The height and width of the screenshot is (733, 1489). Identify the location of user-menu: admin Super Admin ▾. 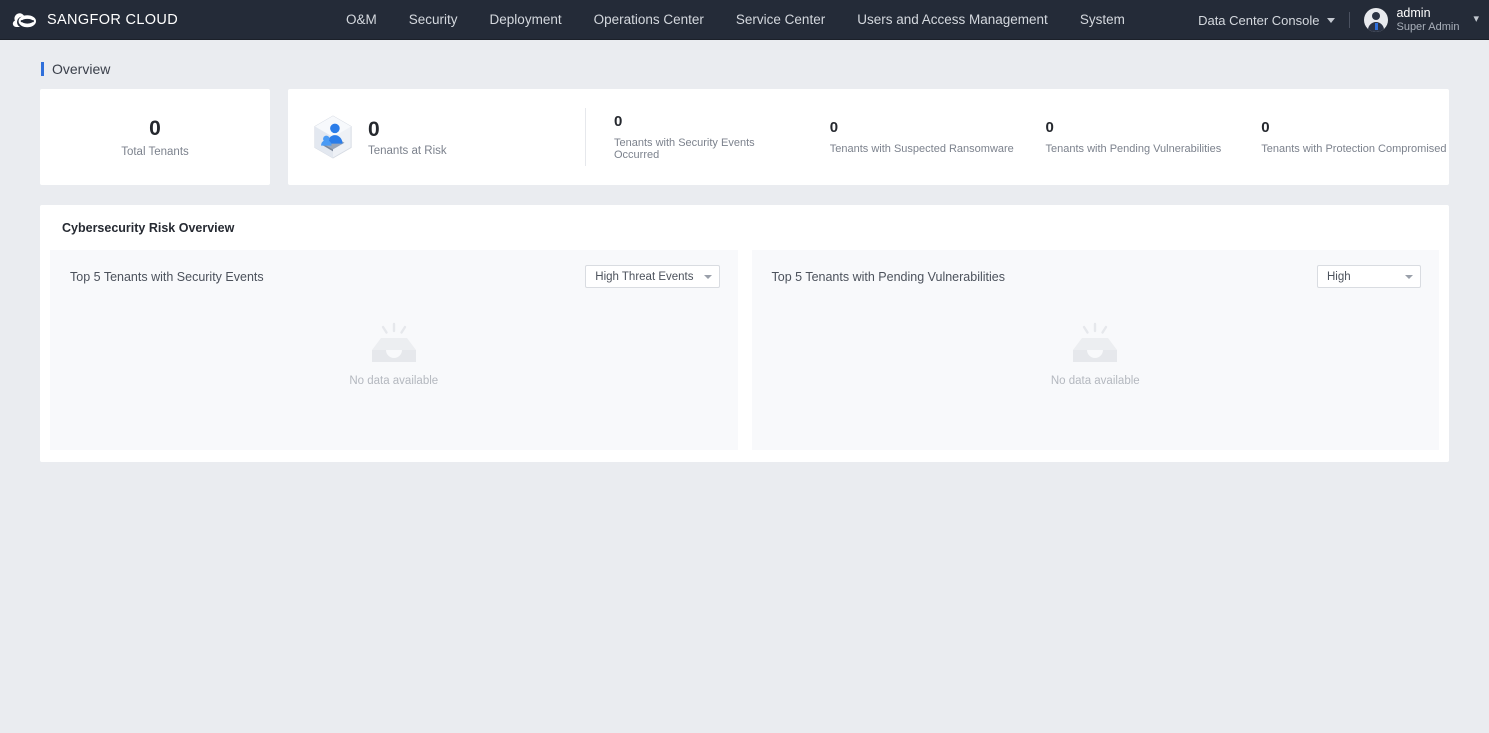
(1421, 19).